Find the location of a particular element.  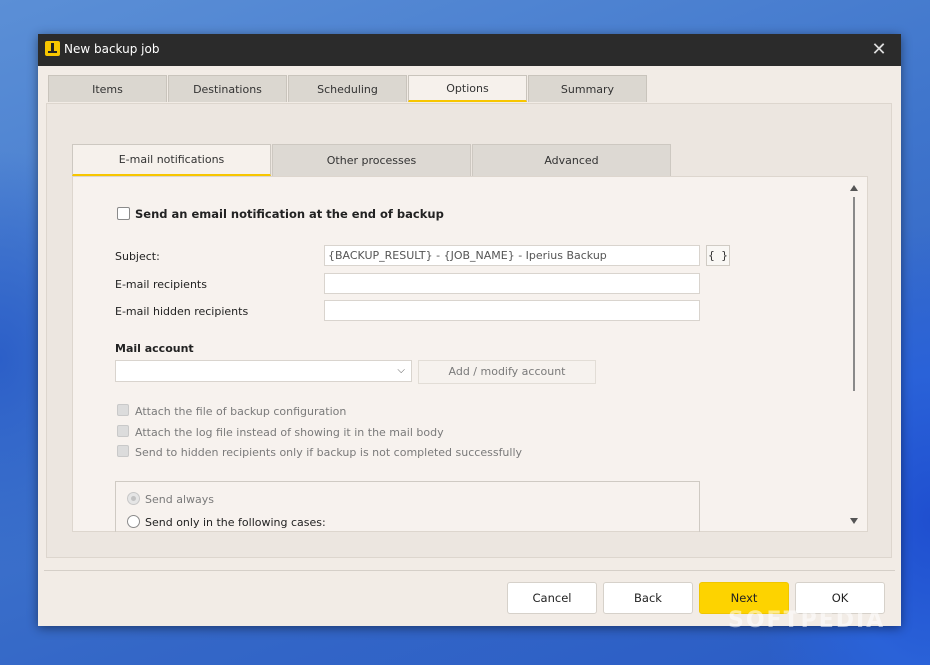

recipients-label: E-mail recipients is located at coordinates (161, 284).